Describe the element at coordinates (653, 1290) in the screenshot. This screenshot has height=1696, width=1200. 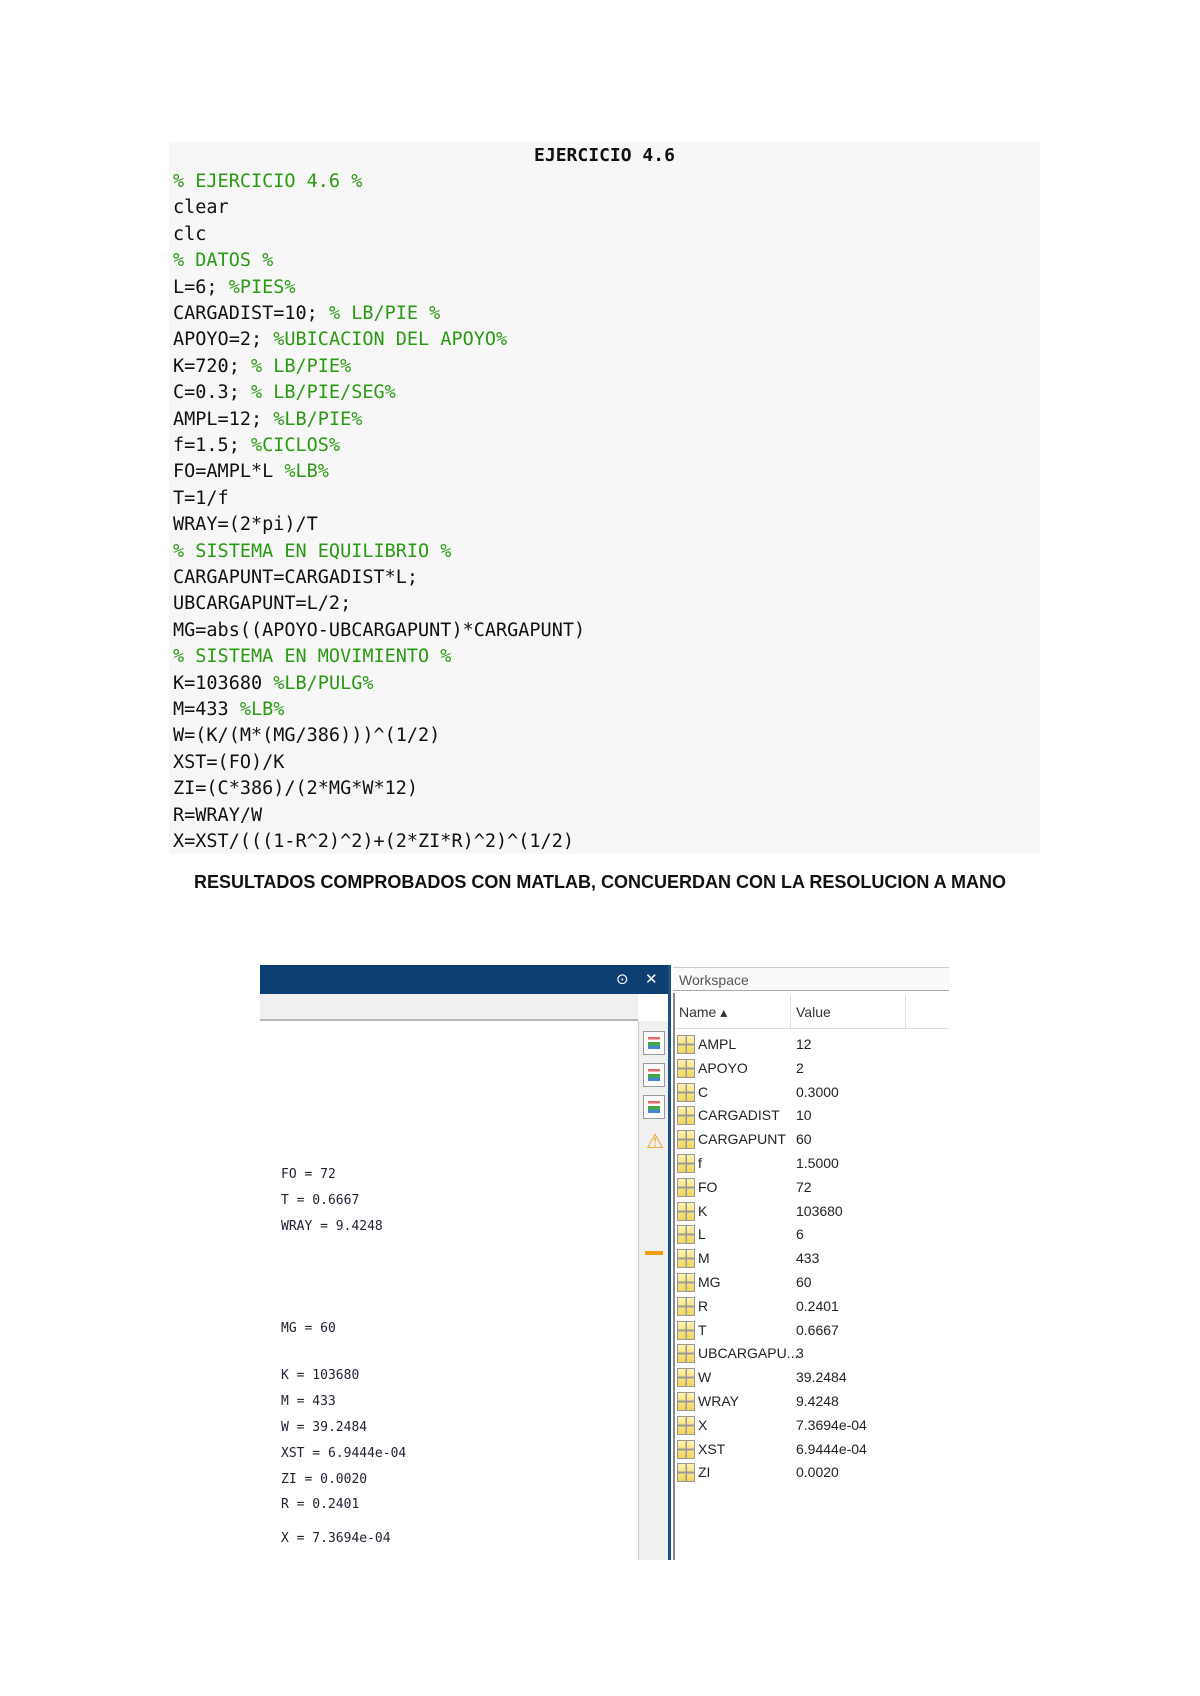
I see `side-toolbar: ⚠` at that location.